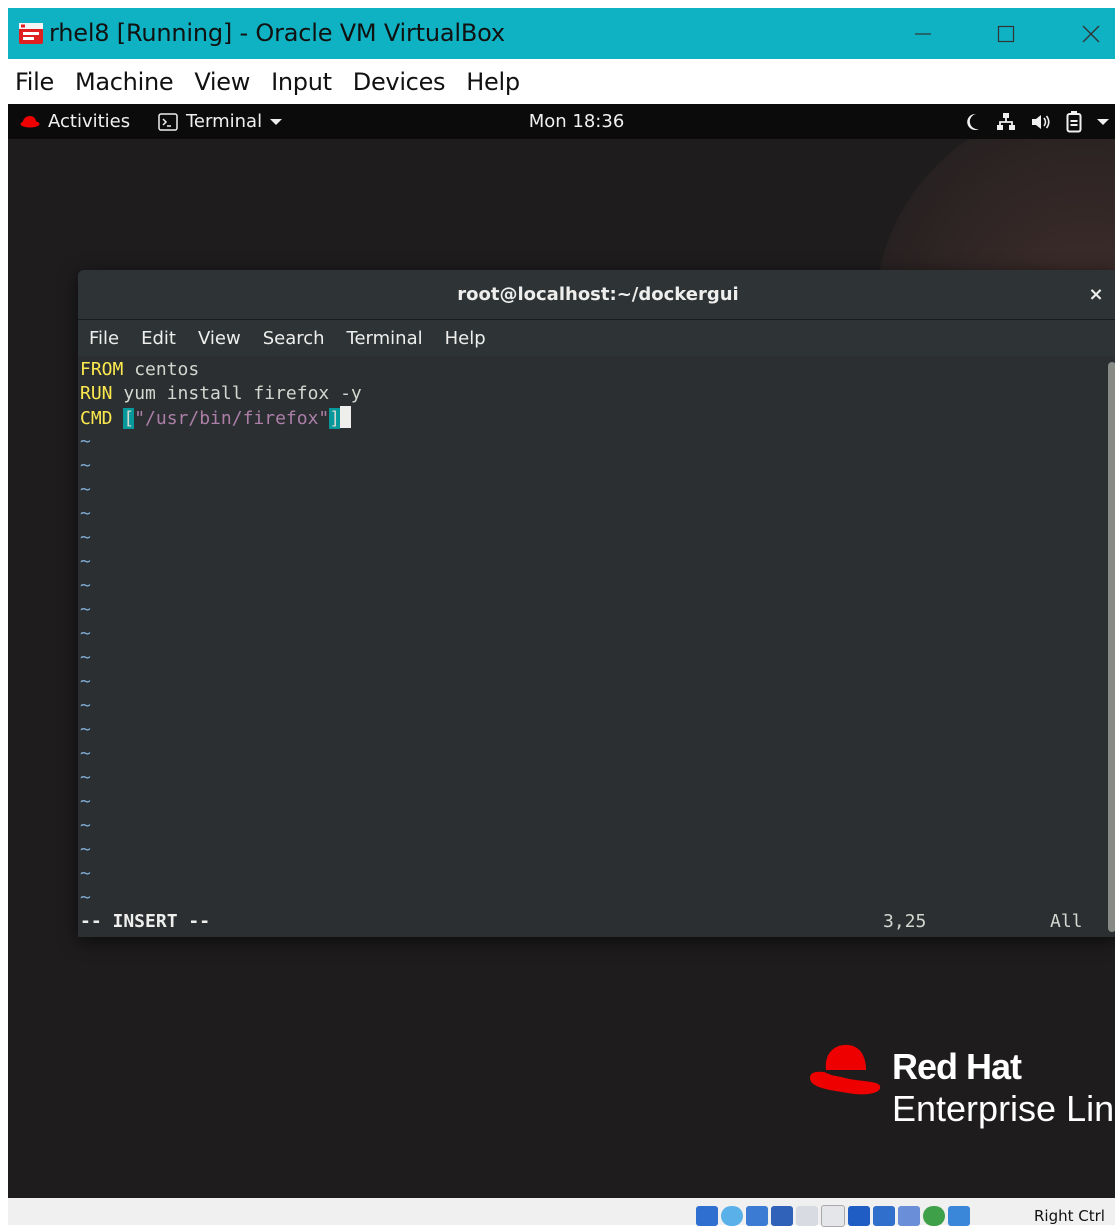  Describe the element at coordinates (782, 1216) in the screenshot. I see `network-adapter-icon` at that location.